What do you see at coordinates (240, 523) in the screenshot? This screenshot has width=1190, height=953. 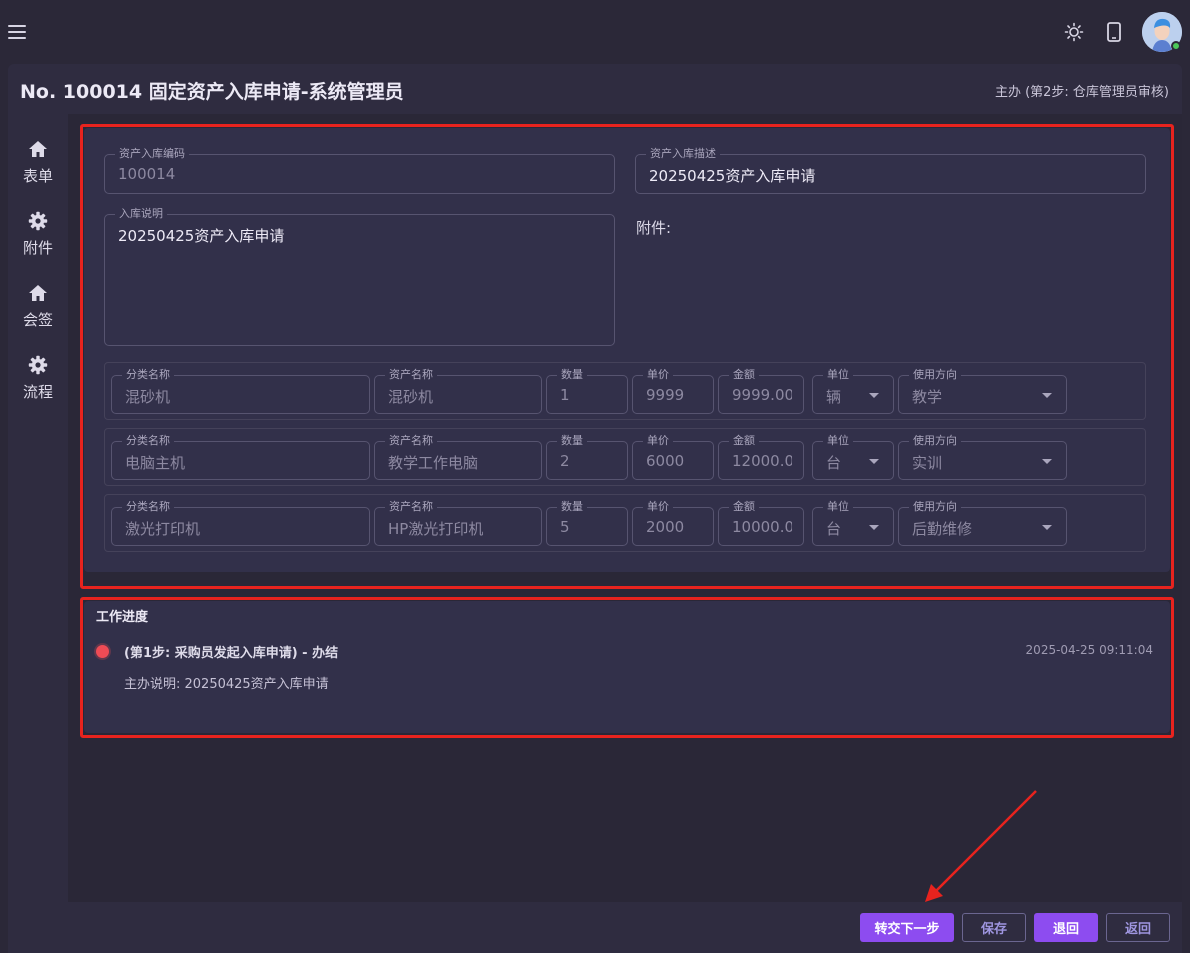 I see `category-field: 分类名称 激光打印机` at bounding box center [240, 523].